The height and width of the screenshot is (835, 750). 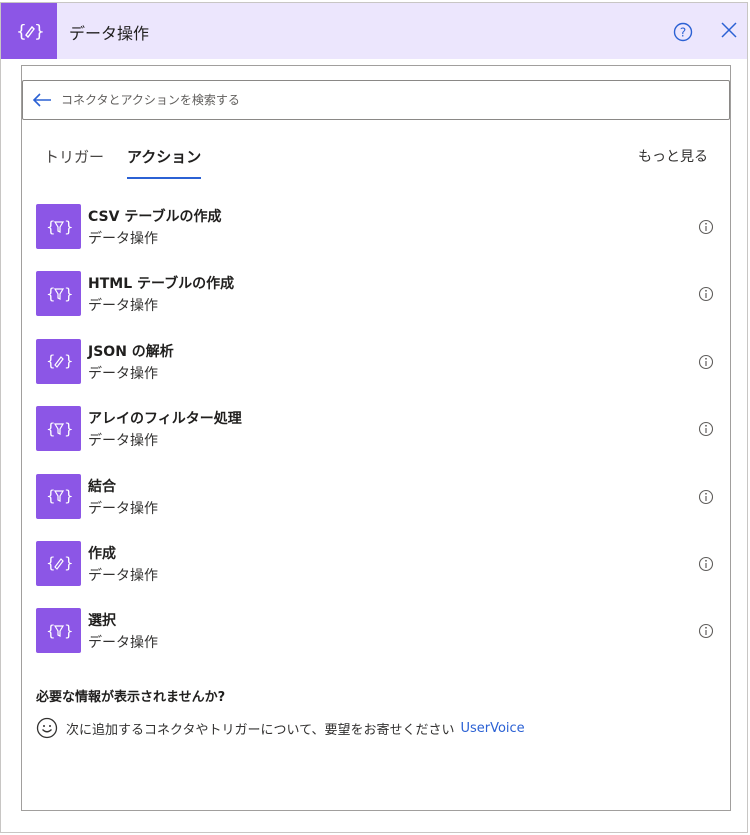 What do you see at coordinates (260, 730) in the screenshot?
I see `feedback-text: 次に追加するコネクタやトリガーについて、要望をお寄せください` at bounding box center [260, 730].